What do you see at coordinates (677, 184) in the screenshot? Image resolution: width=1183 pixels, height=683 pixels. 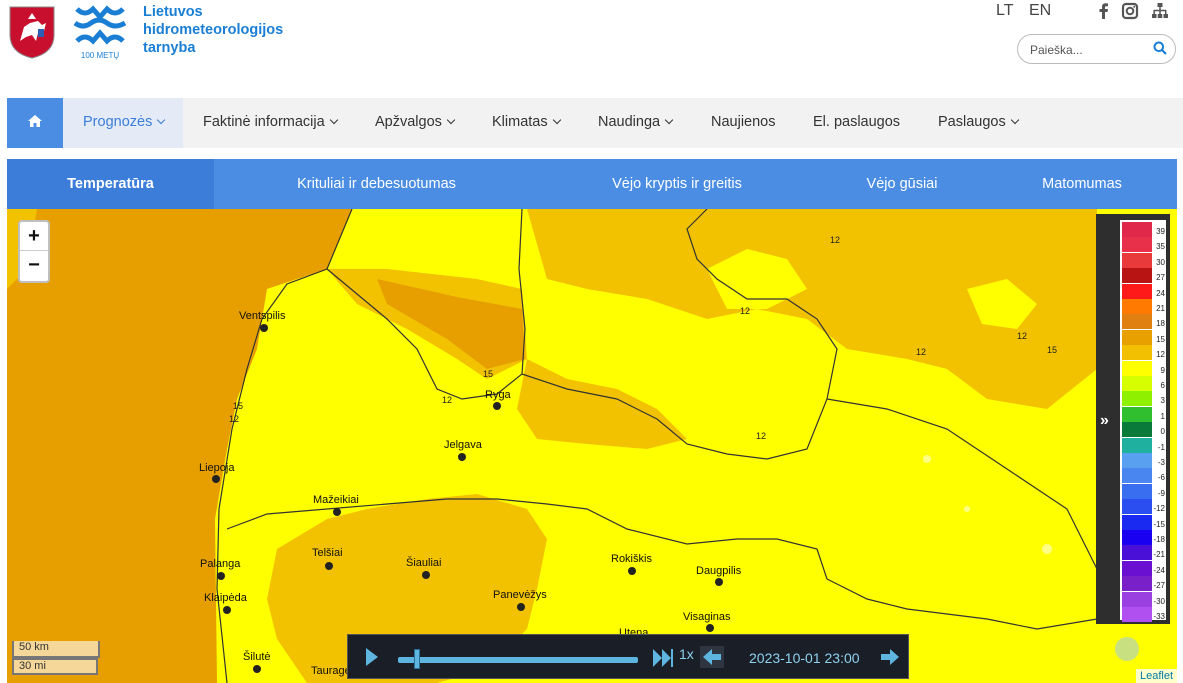 I see `tab-vejo-kryptis: Vėjo kryptis ir greitis` at bounding box center [677, 184].